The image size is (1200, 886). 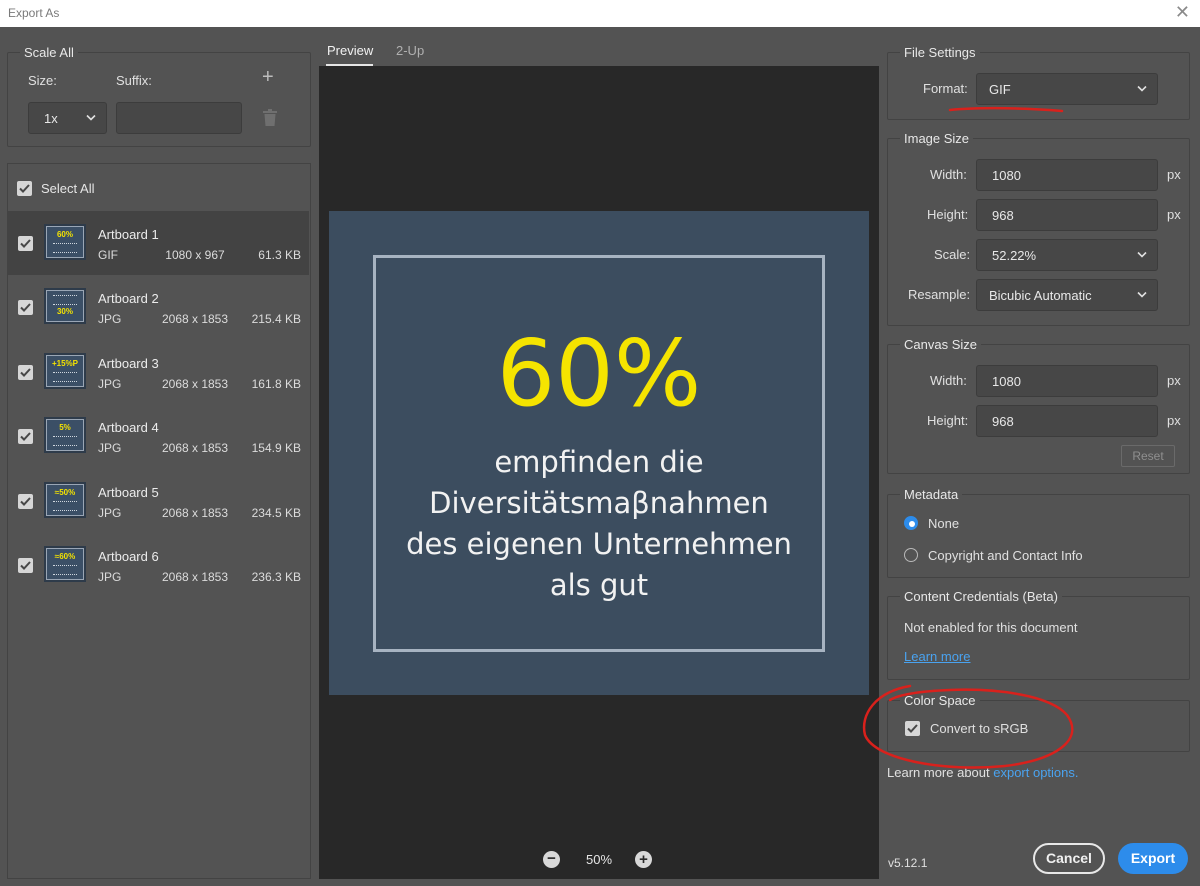 What do you see at coordinates (128, 363) in the screenshot?
I see `artboard-name: Artboard 3` at bounding box center [128, 363].